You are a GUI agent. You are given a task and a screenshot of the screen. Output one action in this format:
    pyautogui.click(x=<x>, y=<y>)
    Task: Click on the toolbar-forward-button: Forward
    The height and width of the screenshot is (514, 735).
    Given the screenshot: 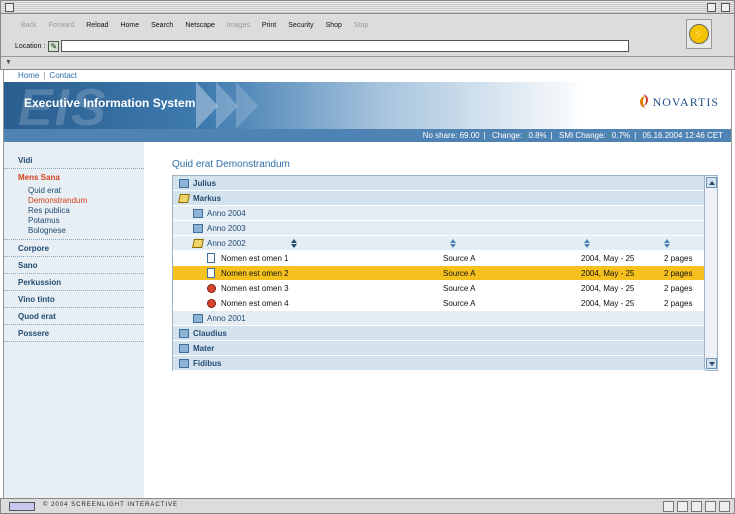 What is the action you would take?
    pyautogui.click(x=62, y=26)
    